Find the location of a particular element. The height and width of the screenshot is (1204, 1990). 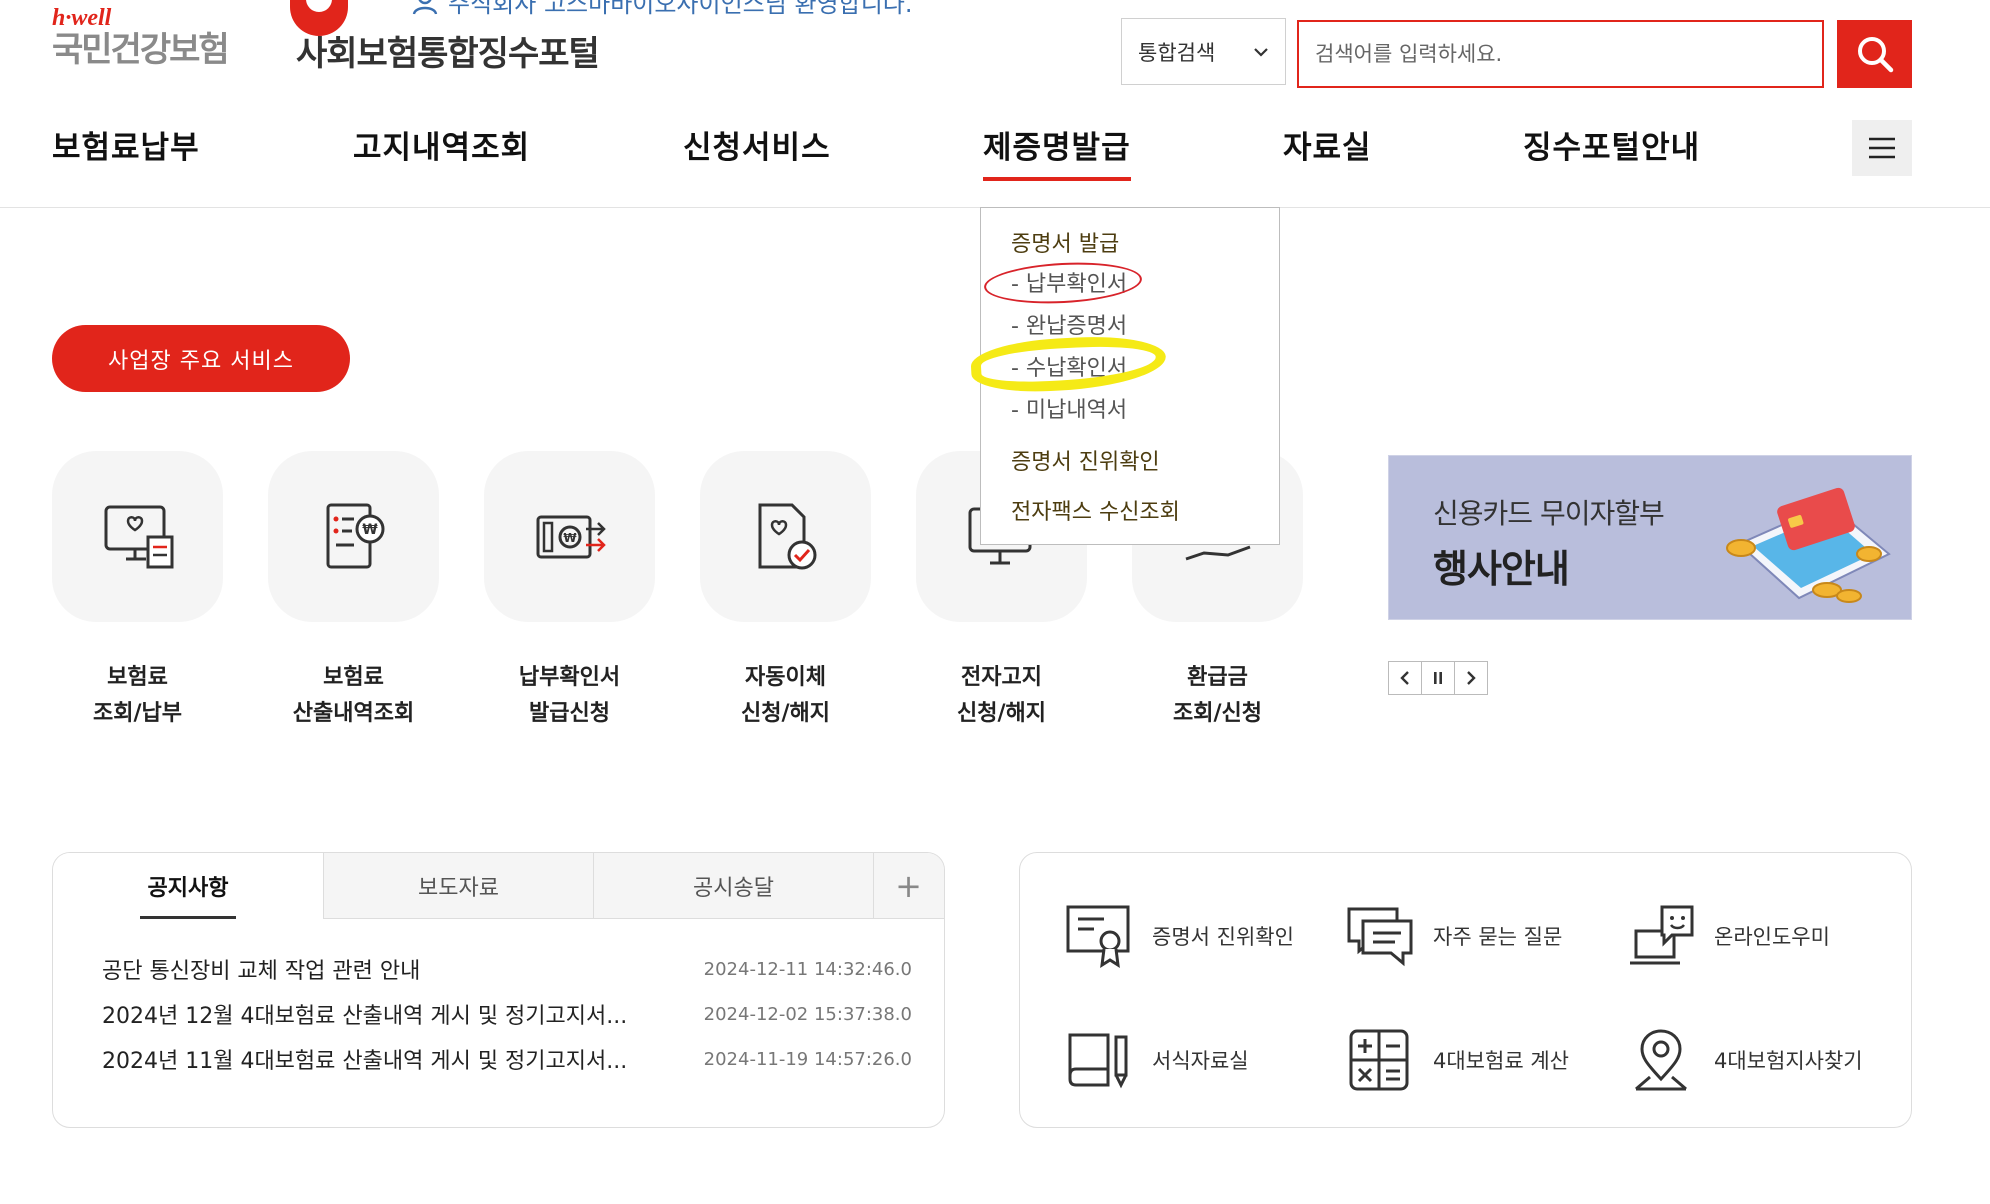

service-card-auto-transfer is located at coordinates (785, 536).